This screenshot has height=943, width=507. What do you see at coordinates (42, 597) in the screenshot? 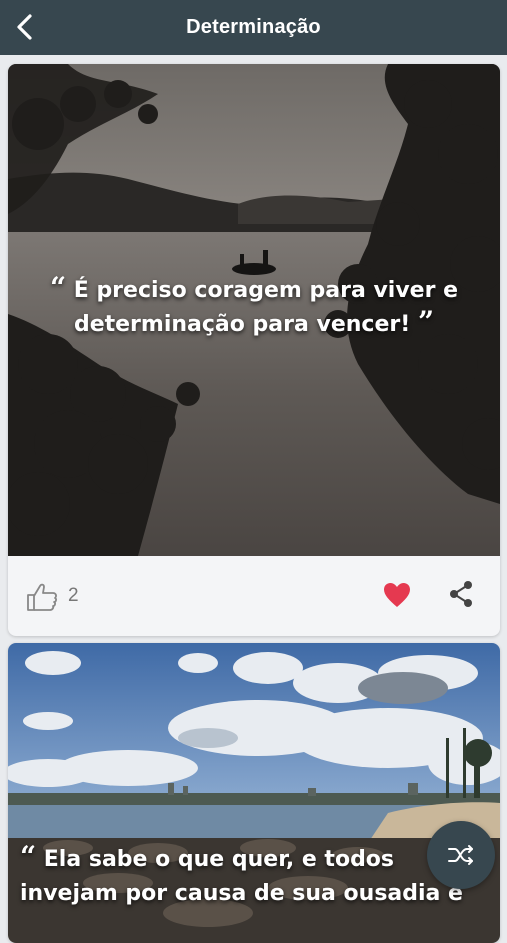
I see `thumbs-up-icon` at bounding box center [42, 597].